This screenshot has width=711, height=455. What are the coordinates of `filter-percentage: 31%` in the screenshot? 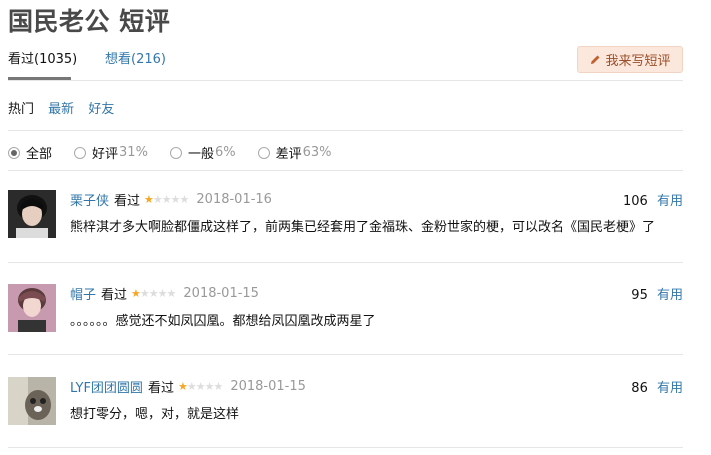 It's located at (133, 152).